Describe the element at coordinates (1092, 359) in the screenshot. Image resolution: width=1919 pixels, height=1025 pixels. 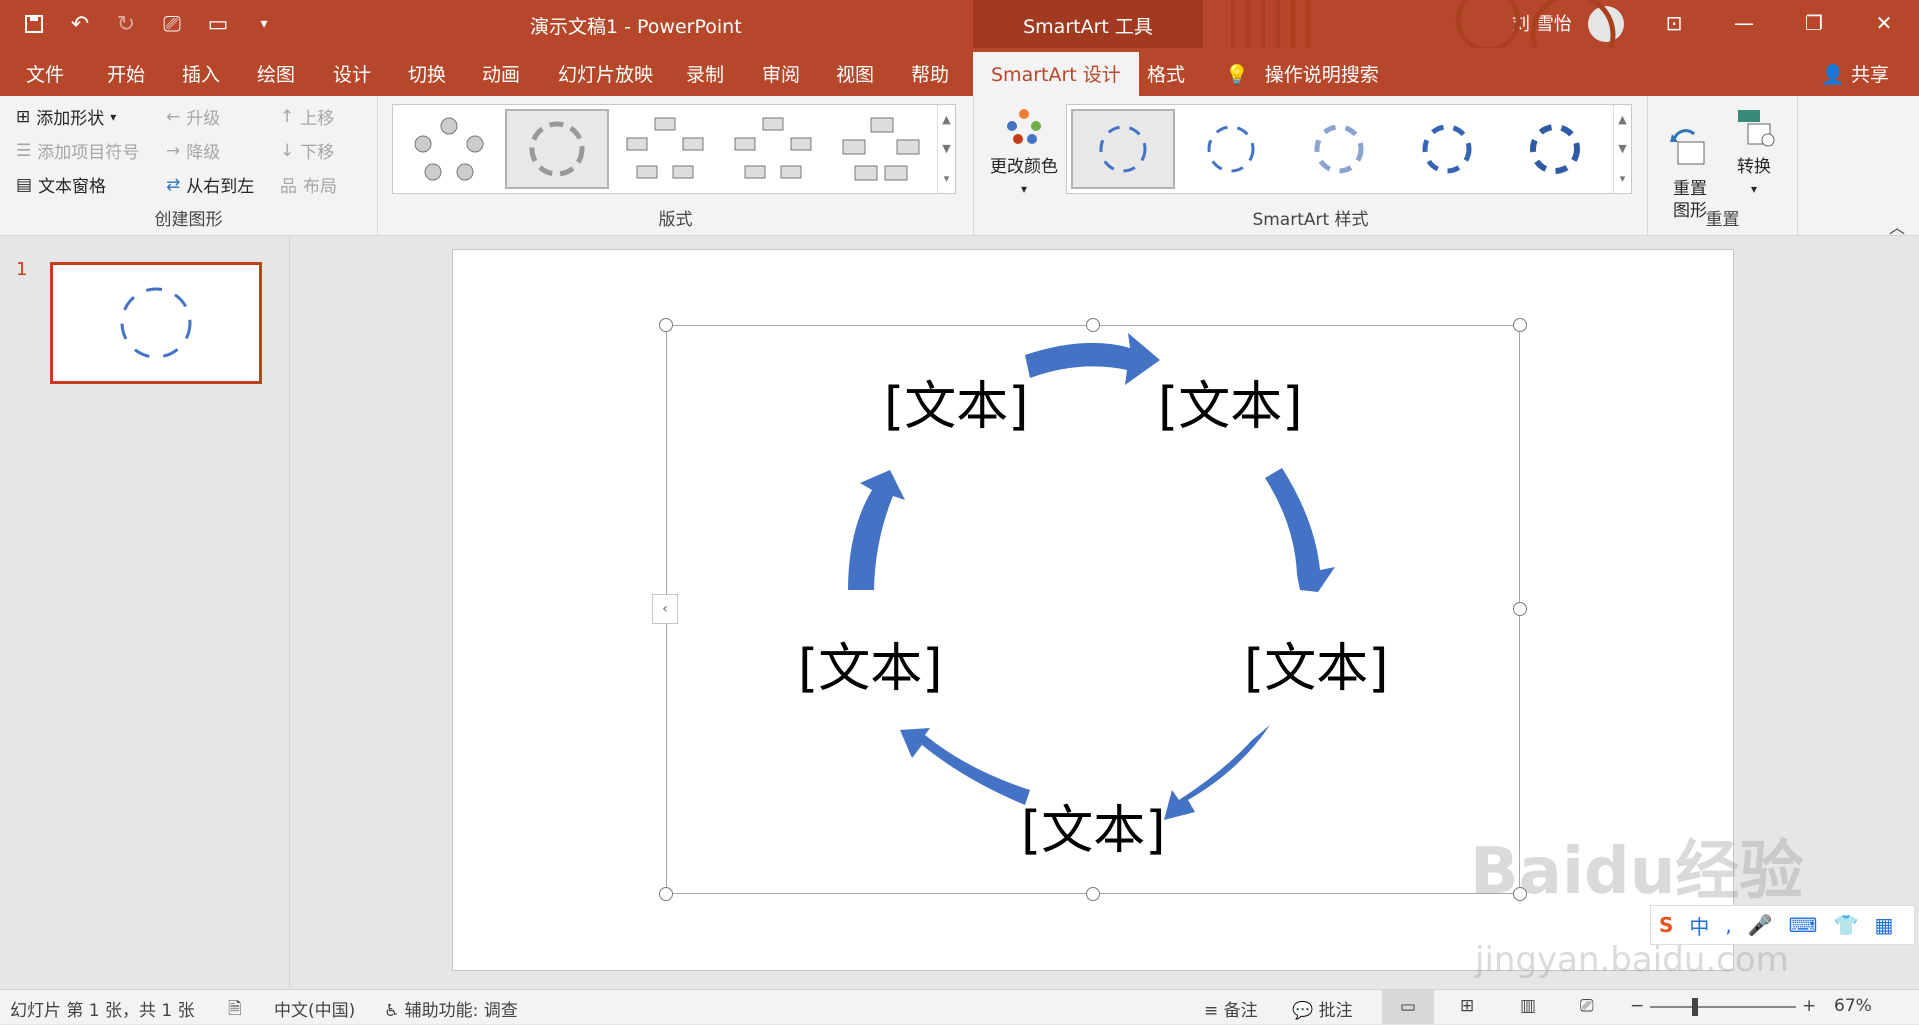
I see `arrow-top` at that location.